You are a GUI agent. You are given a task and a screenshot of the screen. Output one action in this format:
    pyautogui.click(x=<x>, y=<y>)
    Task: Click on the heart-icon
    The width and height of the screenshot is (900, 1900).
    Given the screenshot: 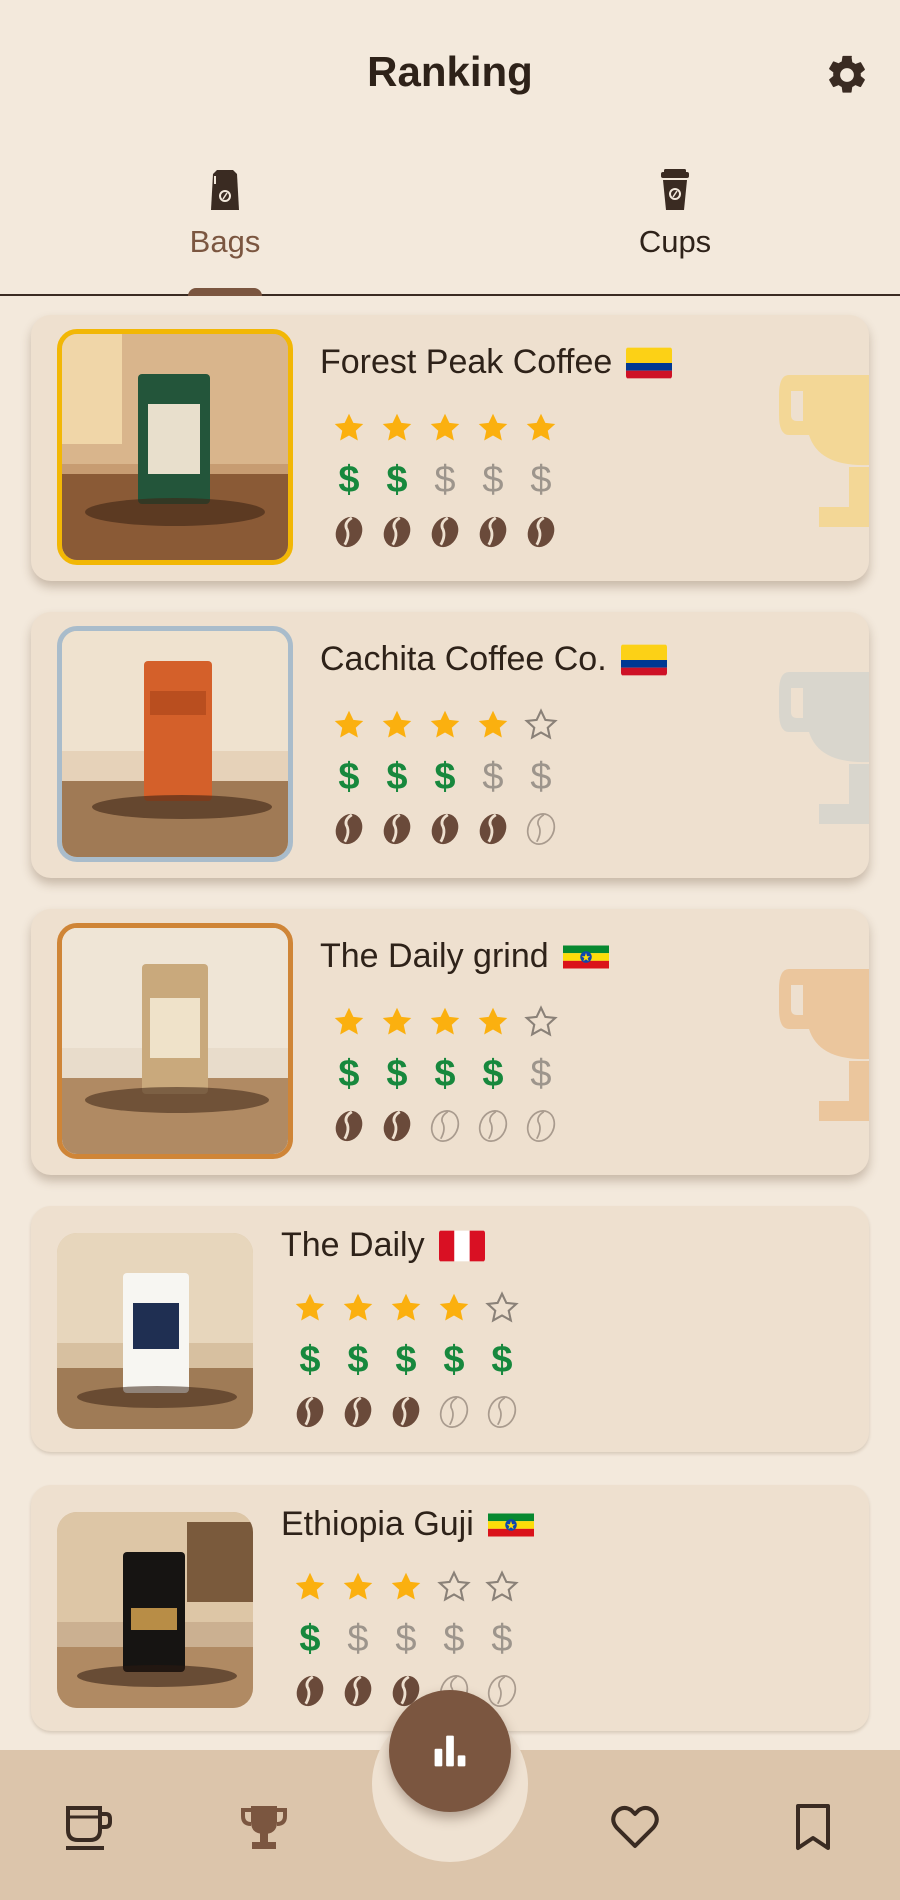 What is the action you would take?
    pyautogui.click(x=635, y=1827)
    